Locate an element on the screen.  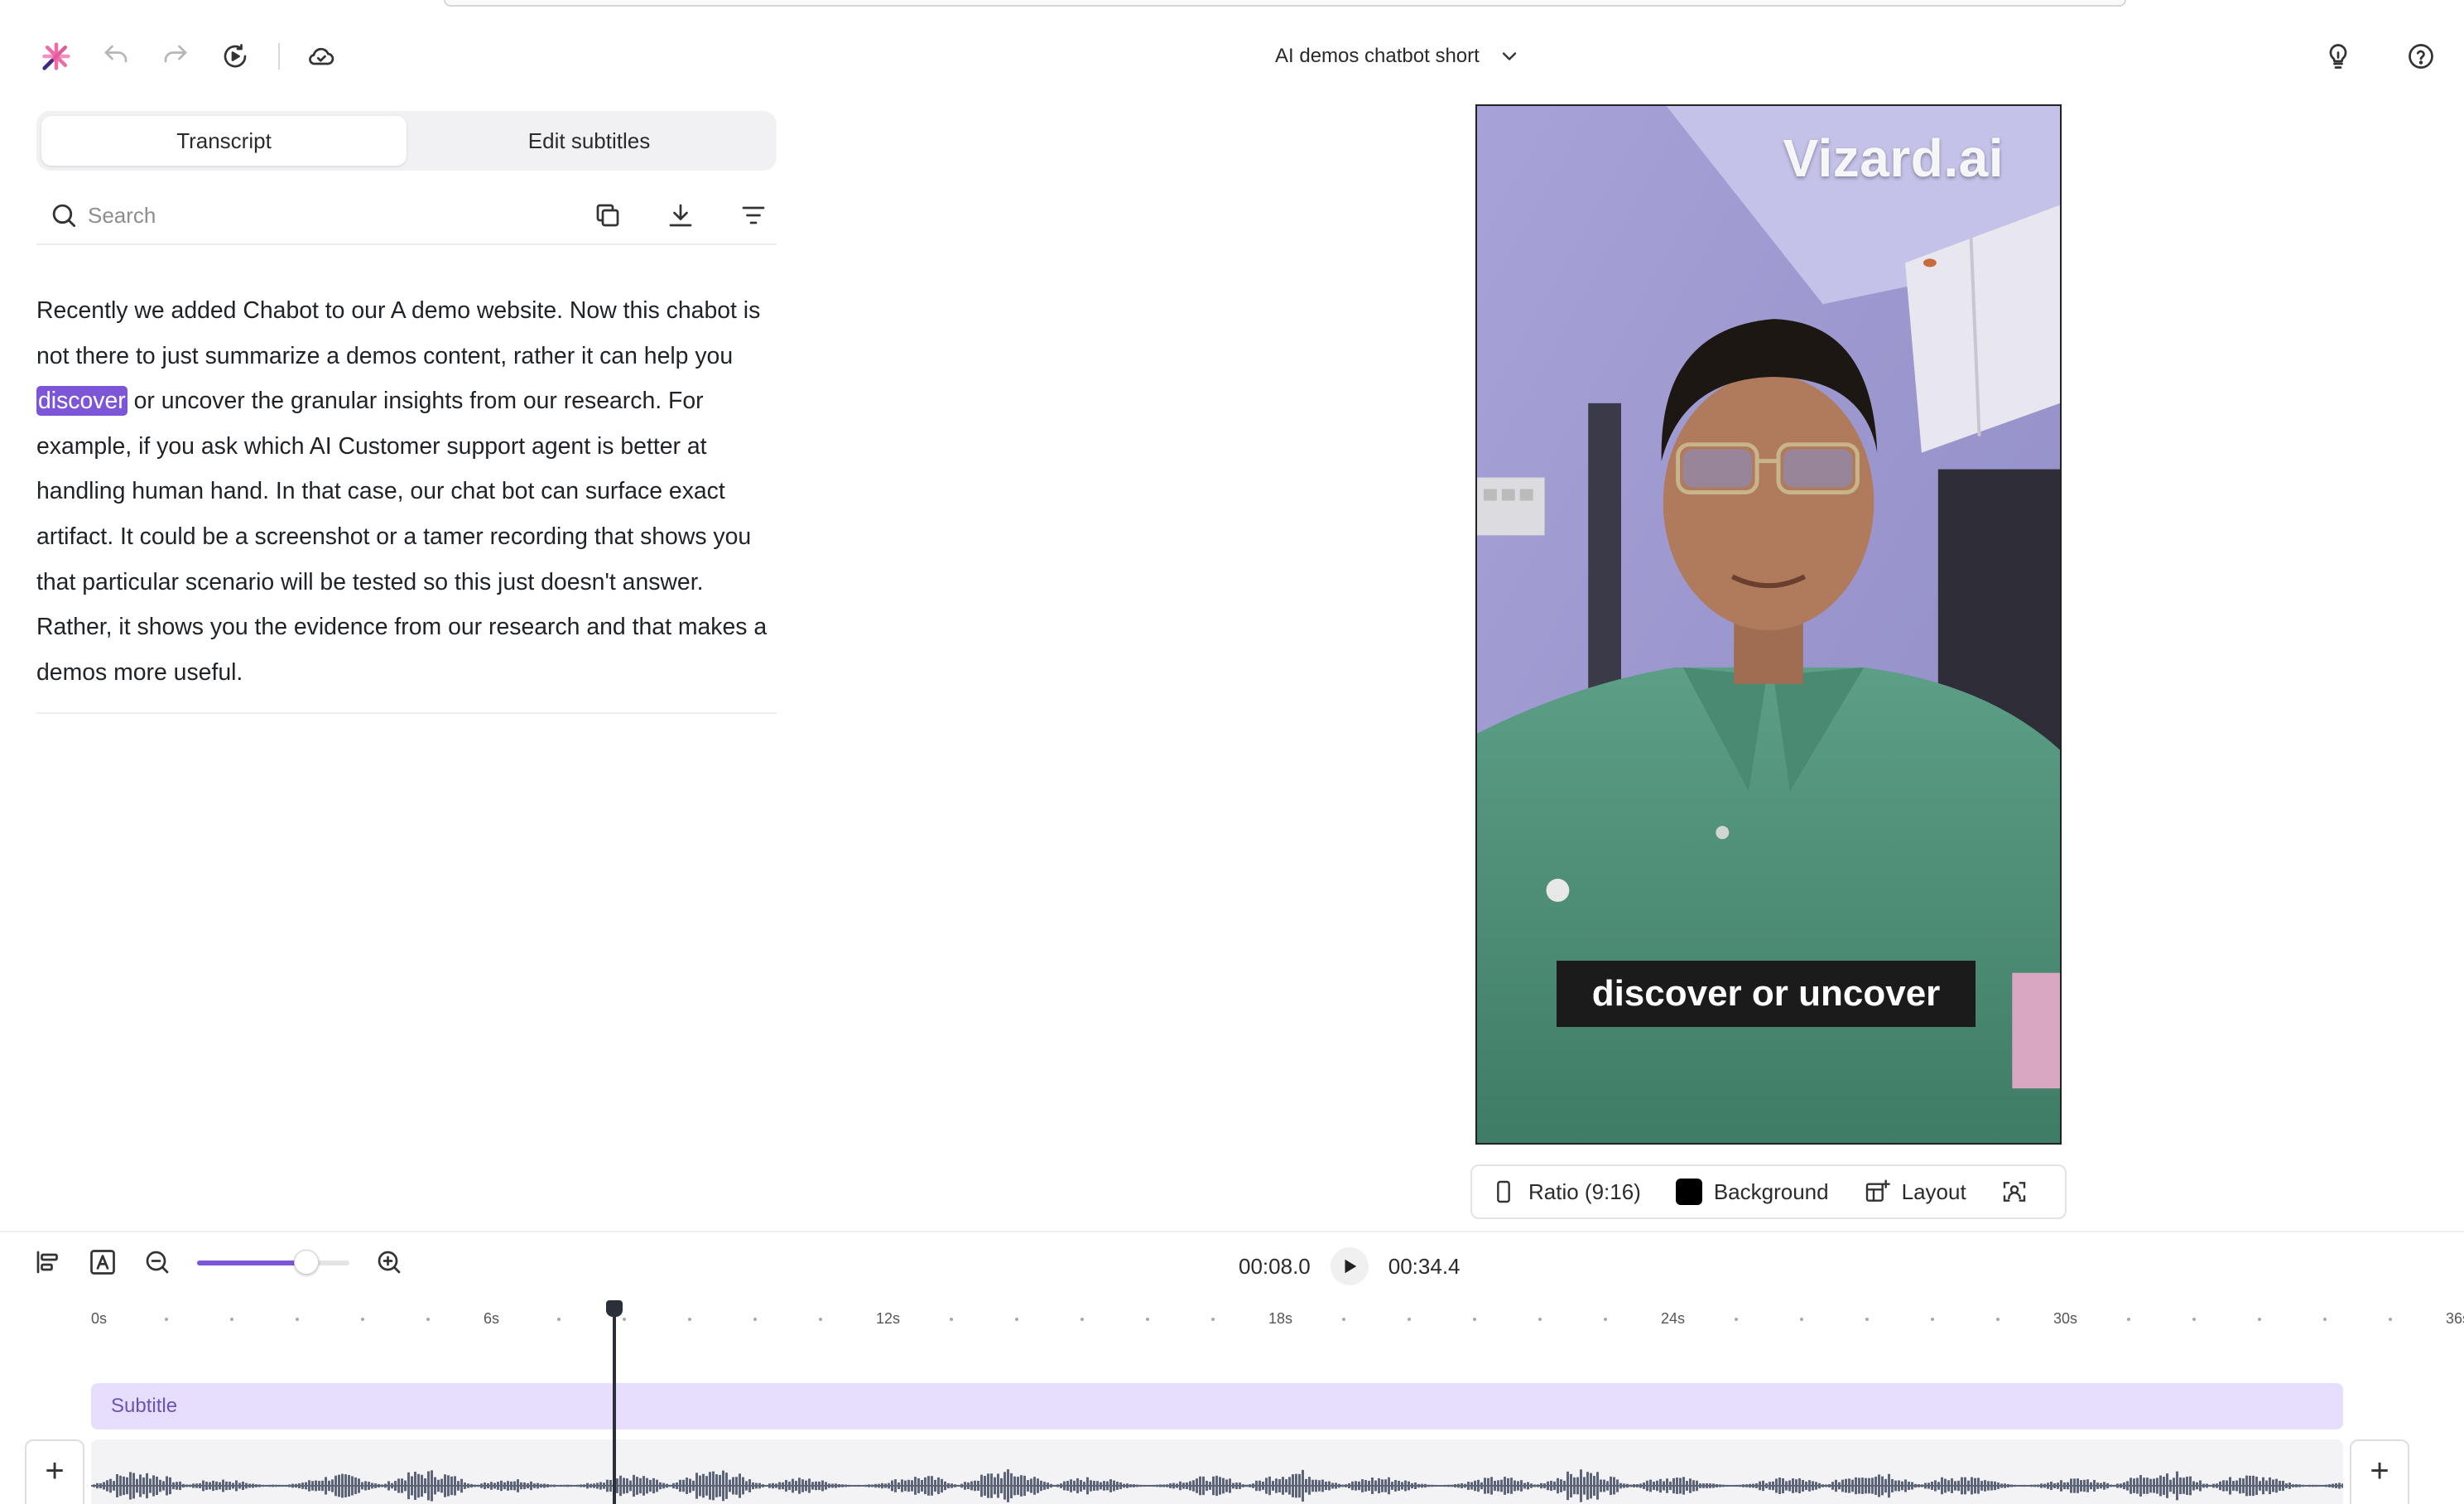
current-word-highlight: discover is located at coordinates (82, 401).